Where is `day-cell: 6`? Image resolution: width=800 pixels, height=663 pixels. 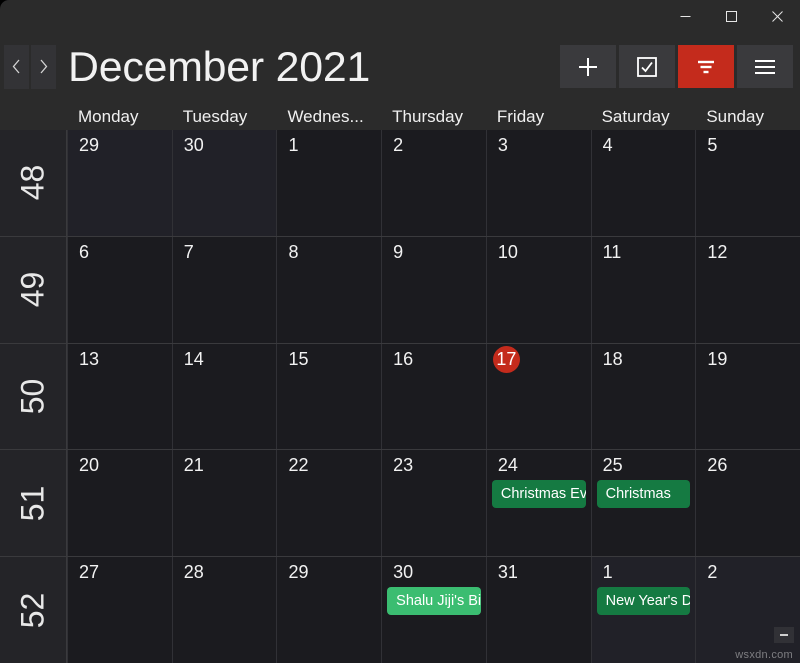
day-cell: 6 is located at coordinates (119, 289).